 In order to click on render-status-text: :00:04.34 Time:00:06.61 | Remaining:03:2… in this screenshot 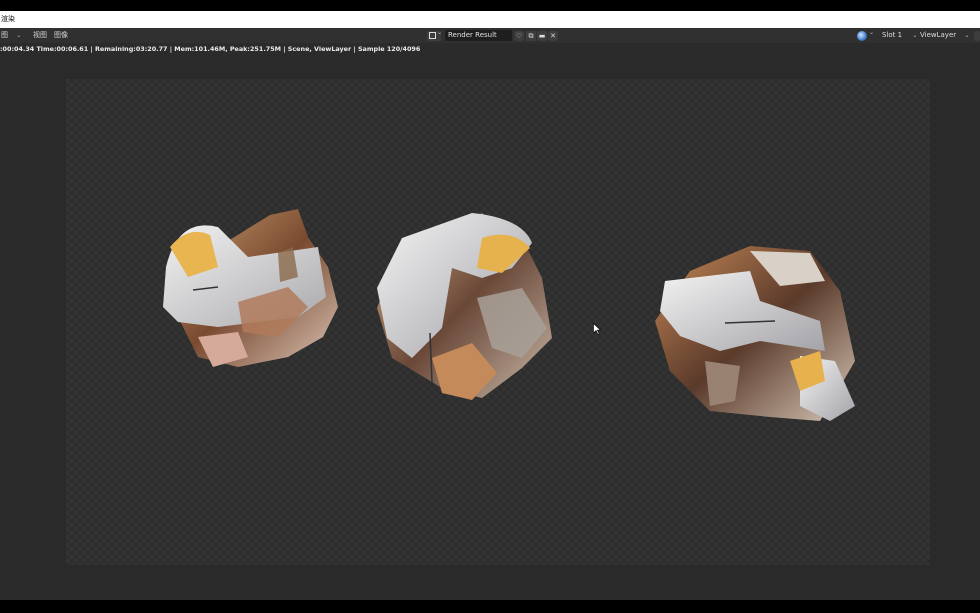, I will do `click(210, 49)`.